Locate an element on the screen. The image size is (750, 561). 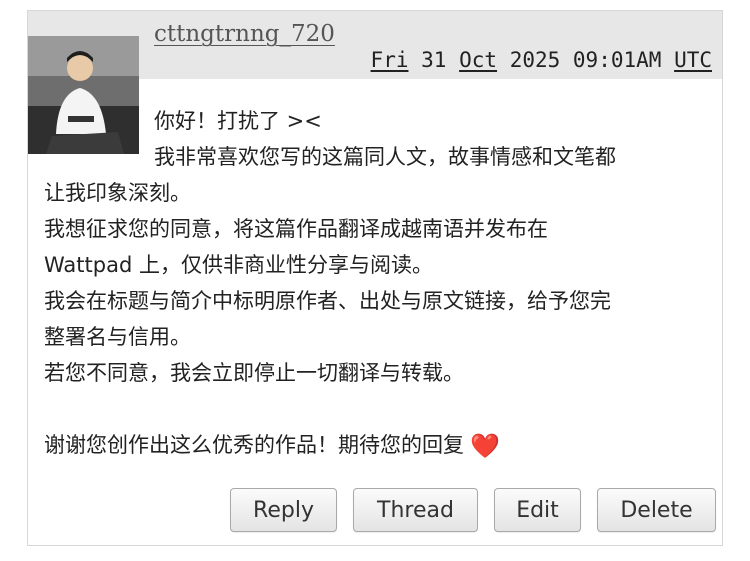
delete-button: Delete is located at coordinates (656, 510).